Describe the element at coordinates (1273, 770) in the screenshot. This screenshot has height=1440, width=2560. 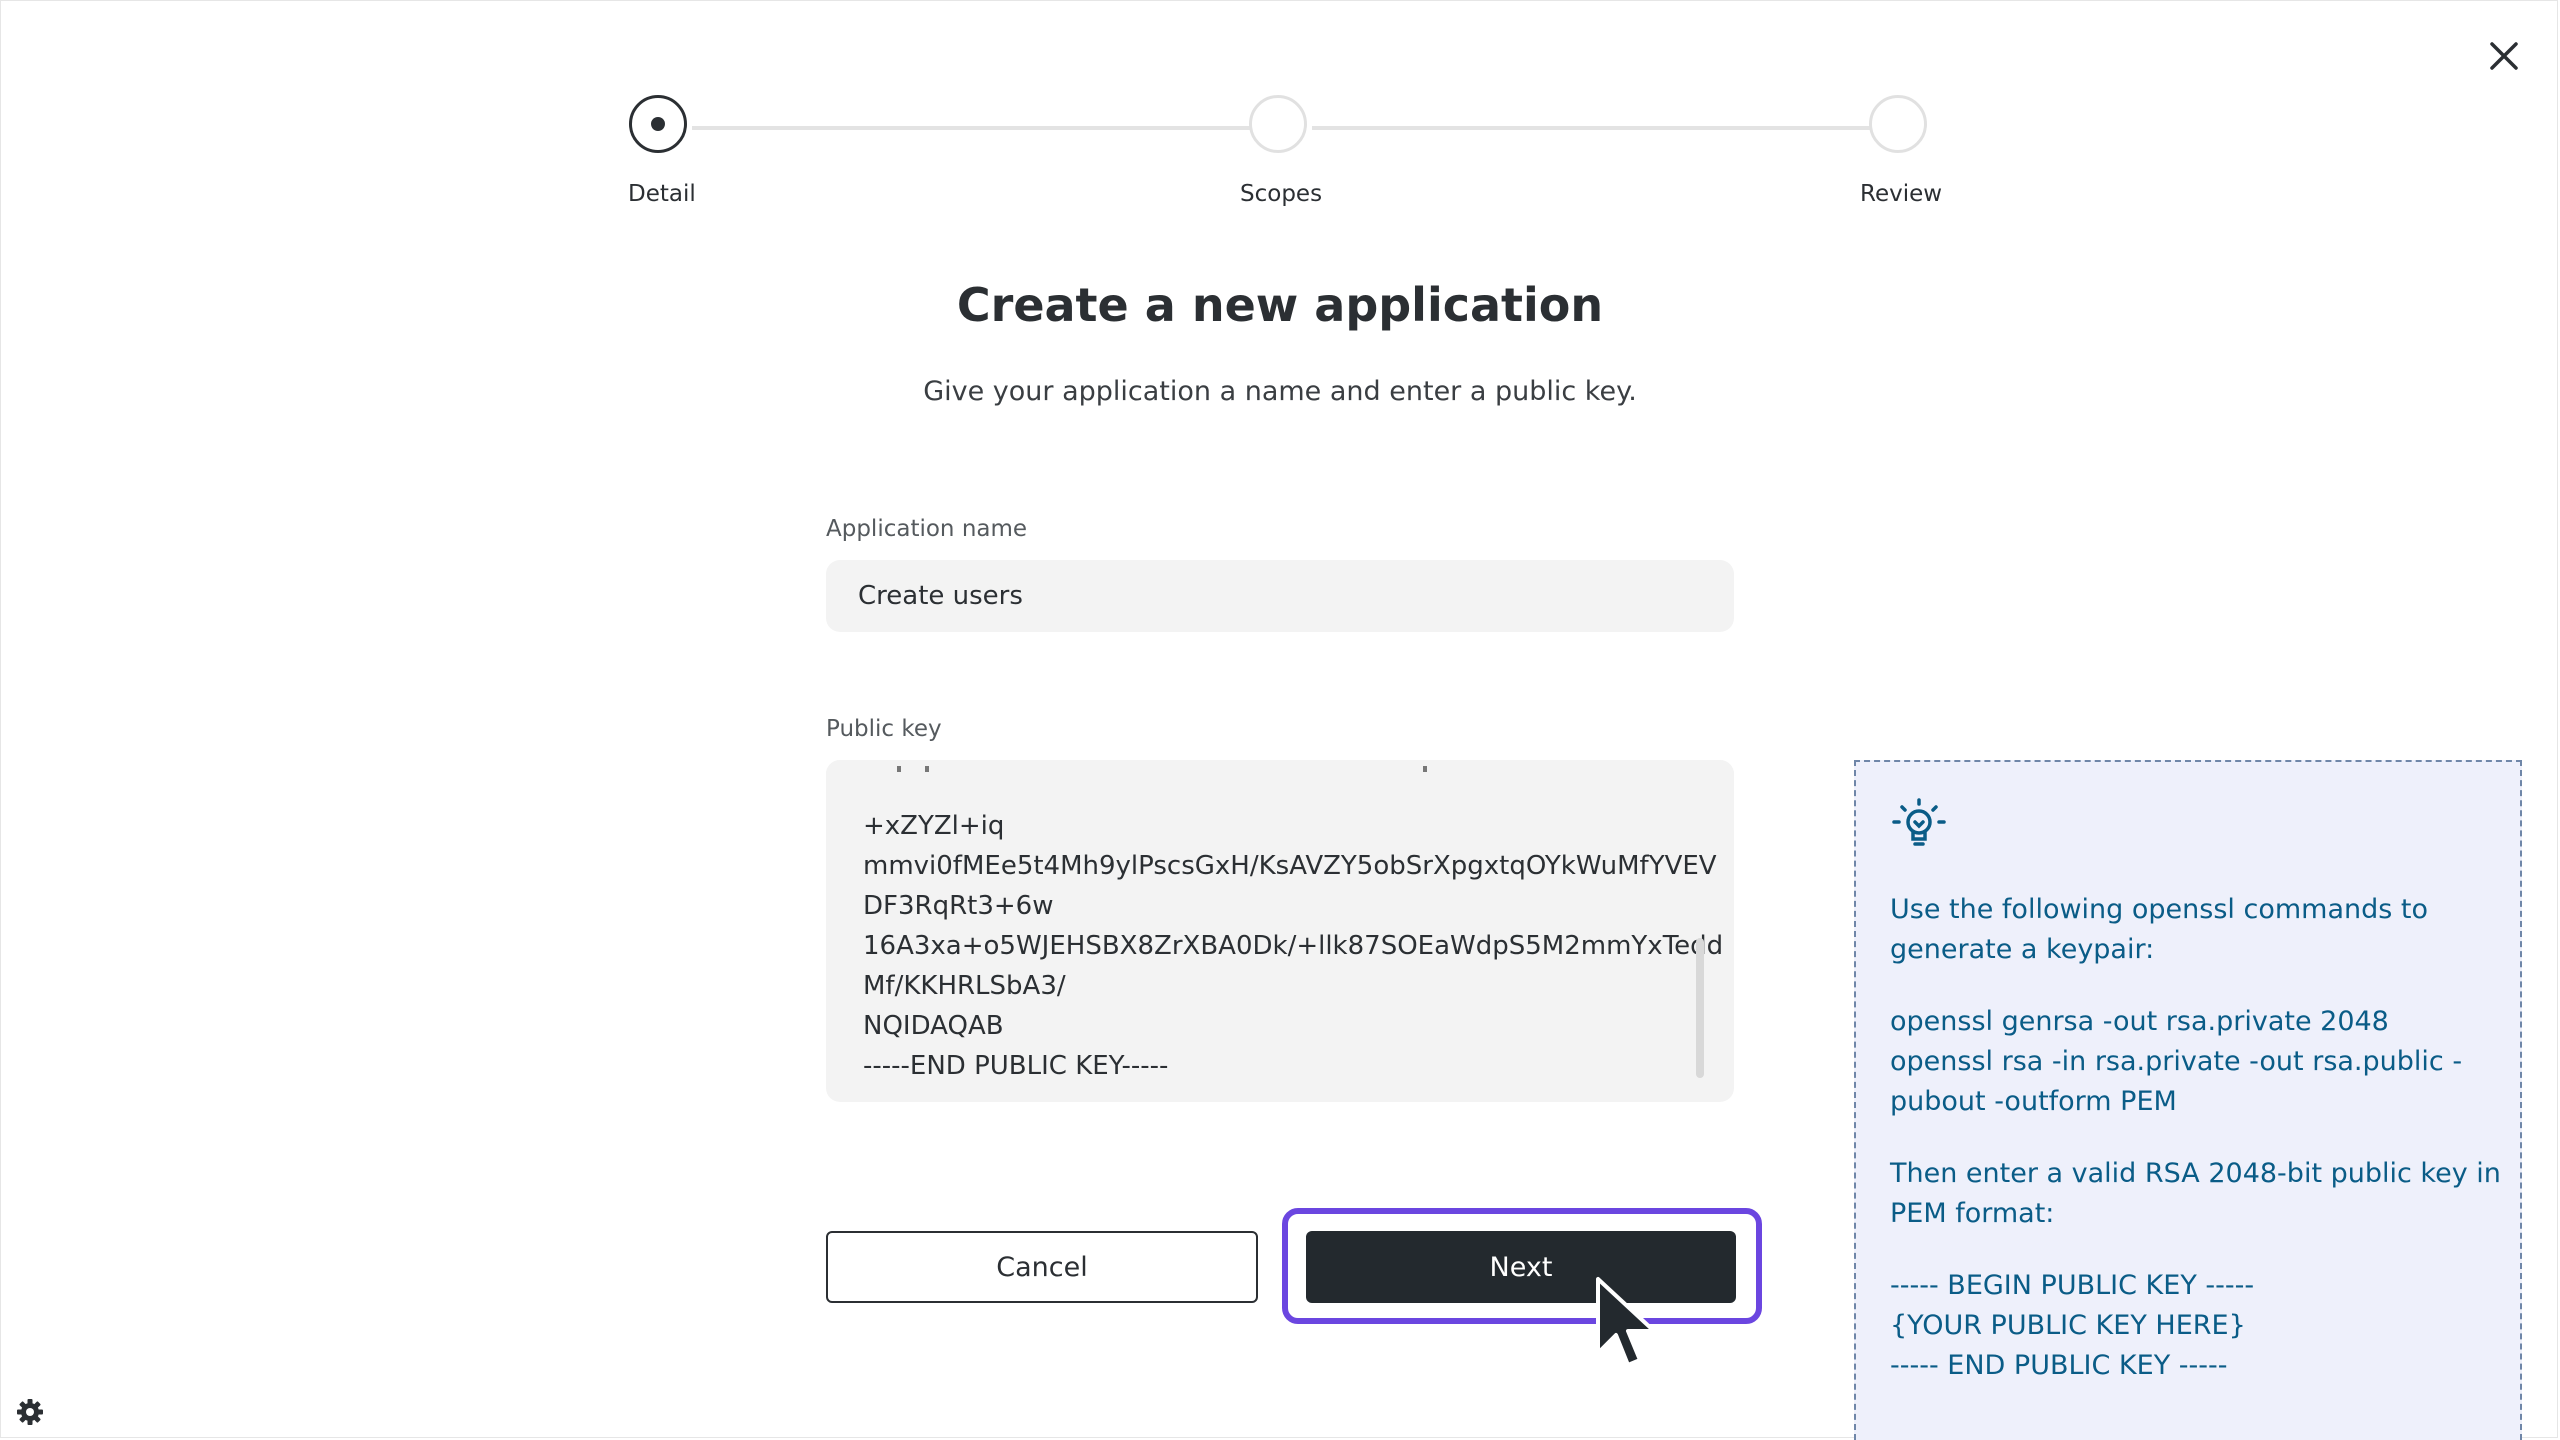
I see `clipped-text-fragments` at that location.